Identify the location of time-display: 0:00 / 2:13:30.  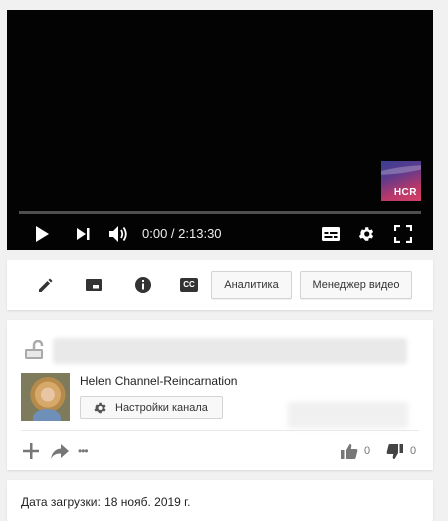
(182, 234).